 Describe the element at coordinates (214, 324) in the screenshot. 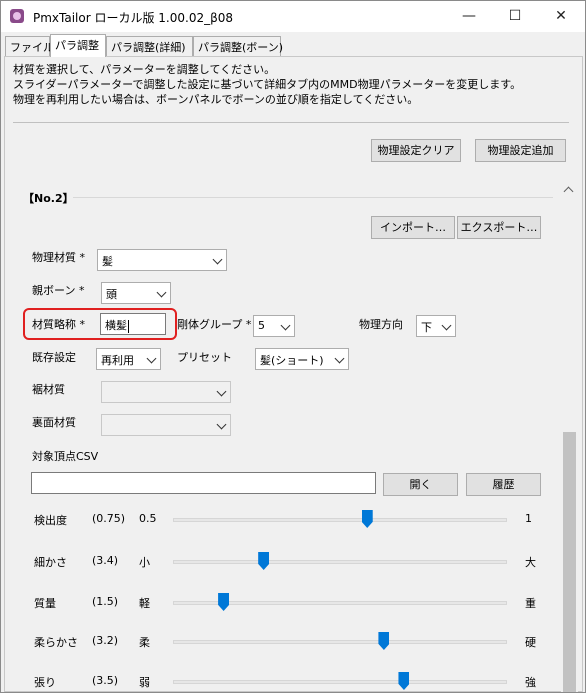

I see `rigid-group-label: 剛体グループ *` at that location.